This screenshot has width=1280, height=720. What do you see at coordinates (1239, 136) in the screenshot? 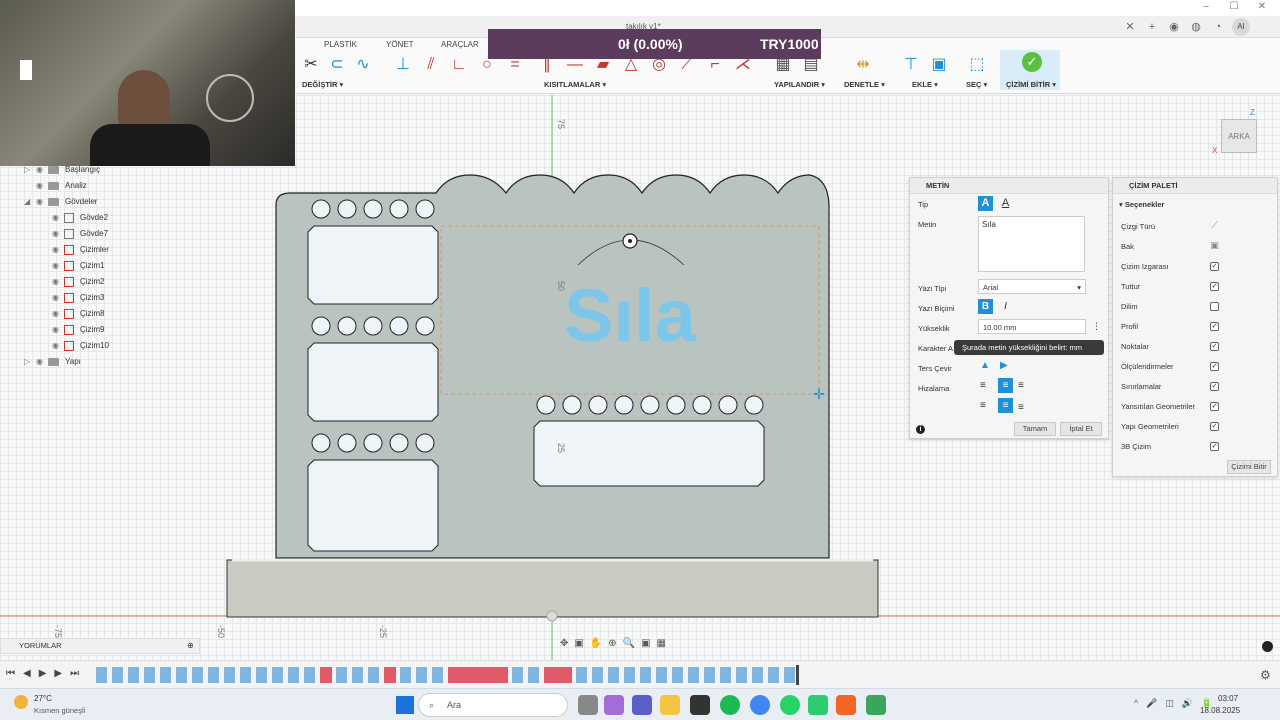
I see `viewcube: ARKA` at bounding box center [1239, 136].